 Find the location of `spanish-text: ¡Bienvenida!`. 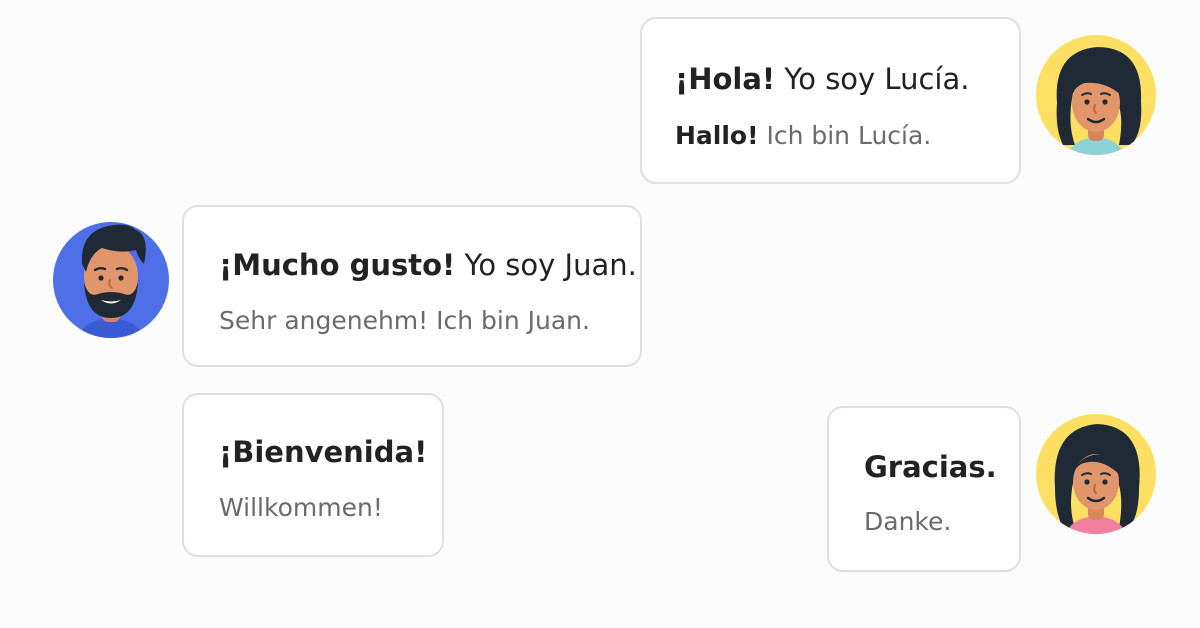

spanish-text: ¡Bienvenida! is located at coordinates (323, 452).